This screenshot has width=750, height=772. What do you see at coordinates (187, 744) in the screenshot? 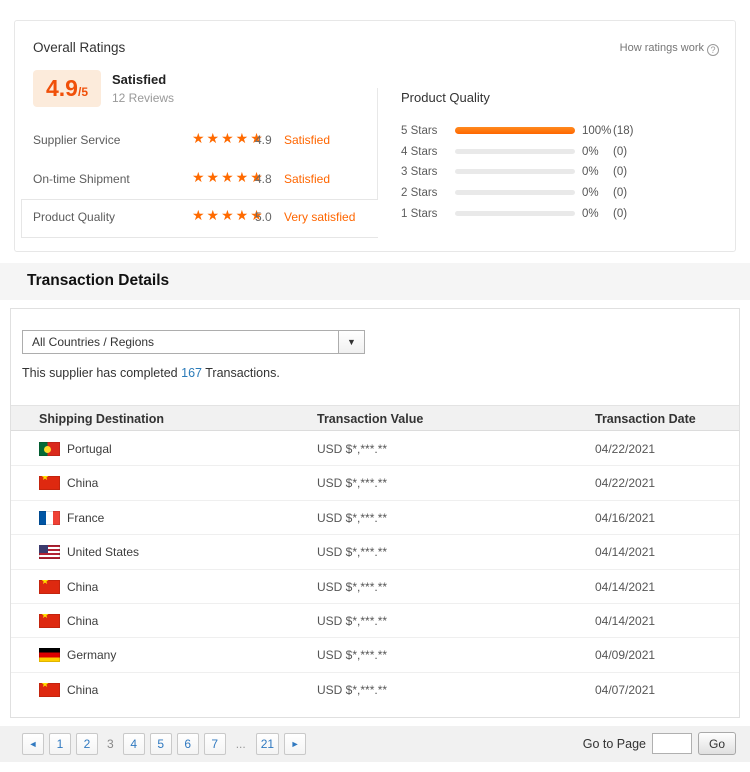
I see `page-button-6: 6` at bounding box center [187, 744].